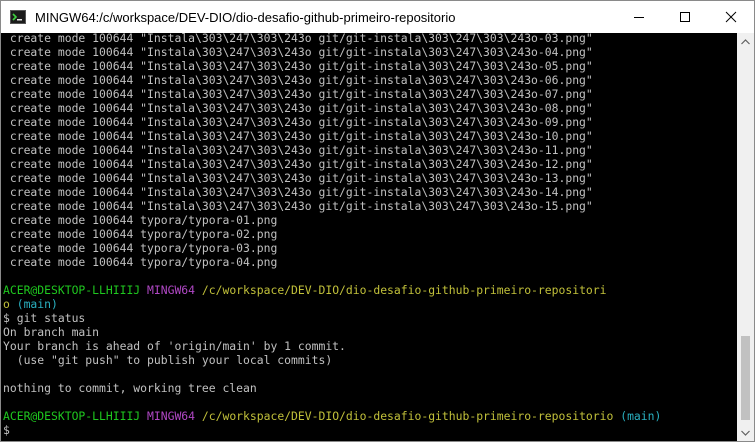  Describe the element at coordinates (130, 388) in the screenshot. I see `status-line: nothing to commit, working tree clean` at that location.